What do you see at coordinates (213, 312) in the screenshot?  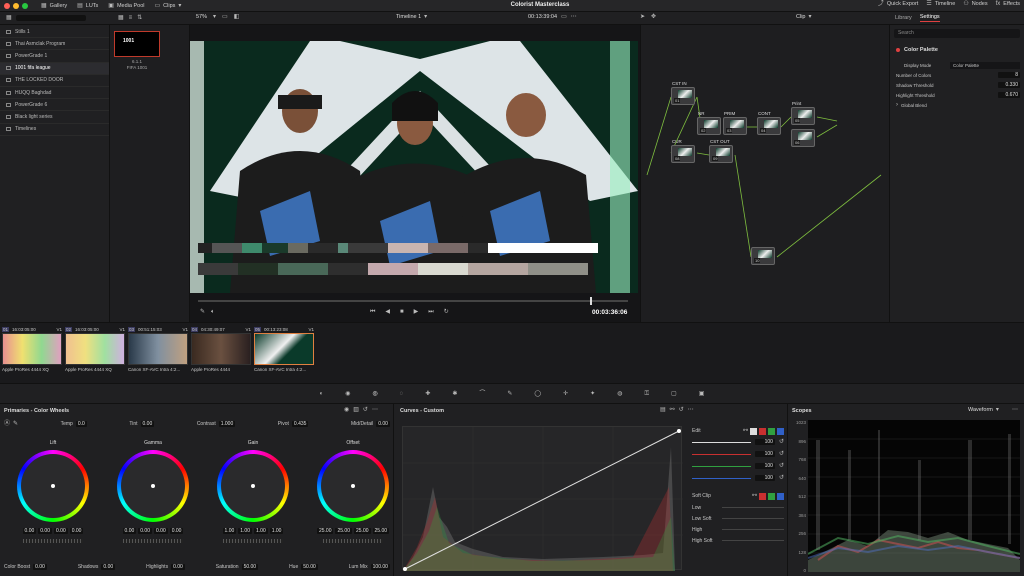 I see `speaker-icon: 🔈︎` at bounding box center [213, 312].